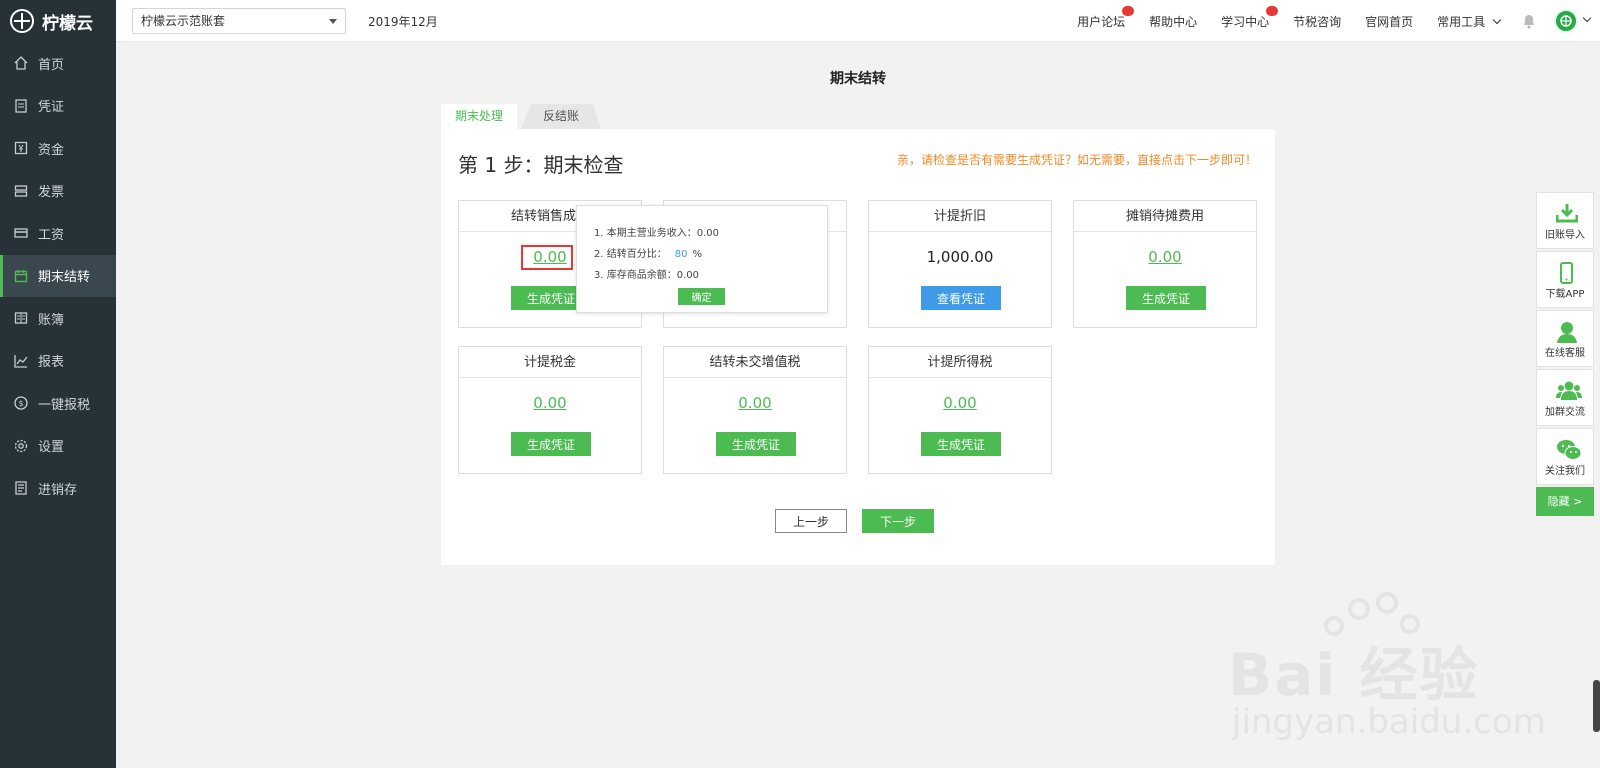  I want to click on popup-percent-value: 80, so click(681, 254).